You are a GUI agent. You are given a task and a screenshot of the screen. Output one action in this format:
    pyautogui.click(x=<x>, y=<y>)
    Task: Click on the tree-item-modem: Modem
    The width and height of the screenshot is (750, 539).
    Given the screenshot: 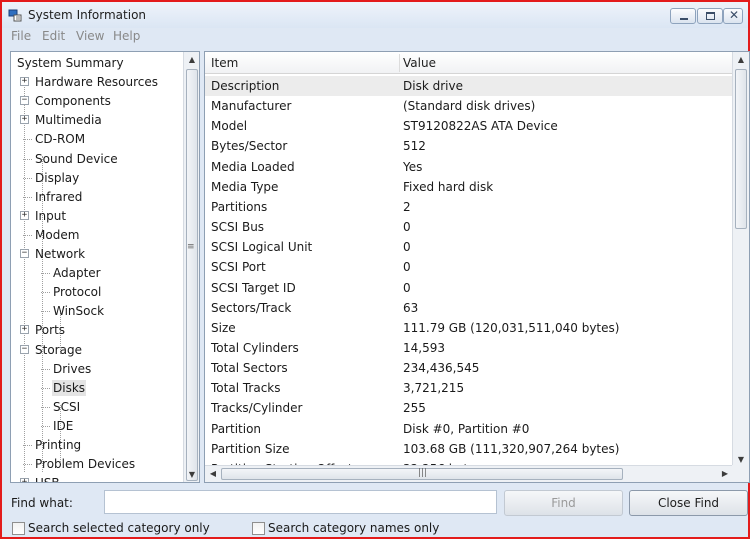 What is the action you would take?
    pyautogui.click(x=57, y=235)
    